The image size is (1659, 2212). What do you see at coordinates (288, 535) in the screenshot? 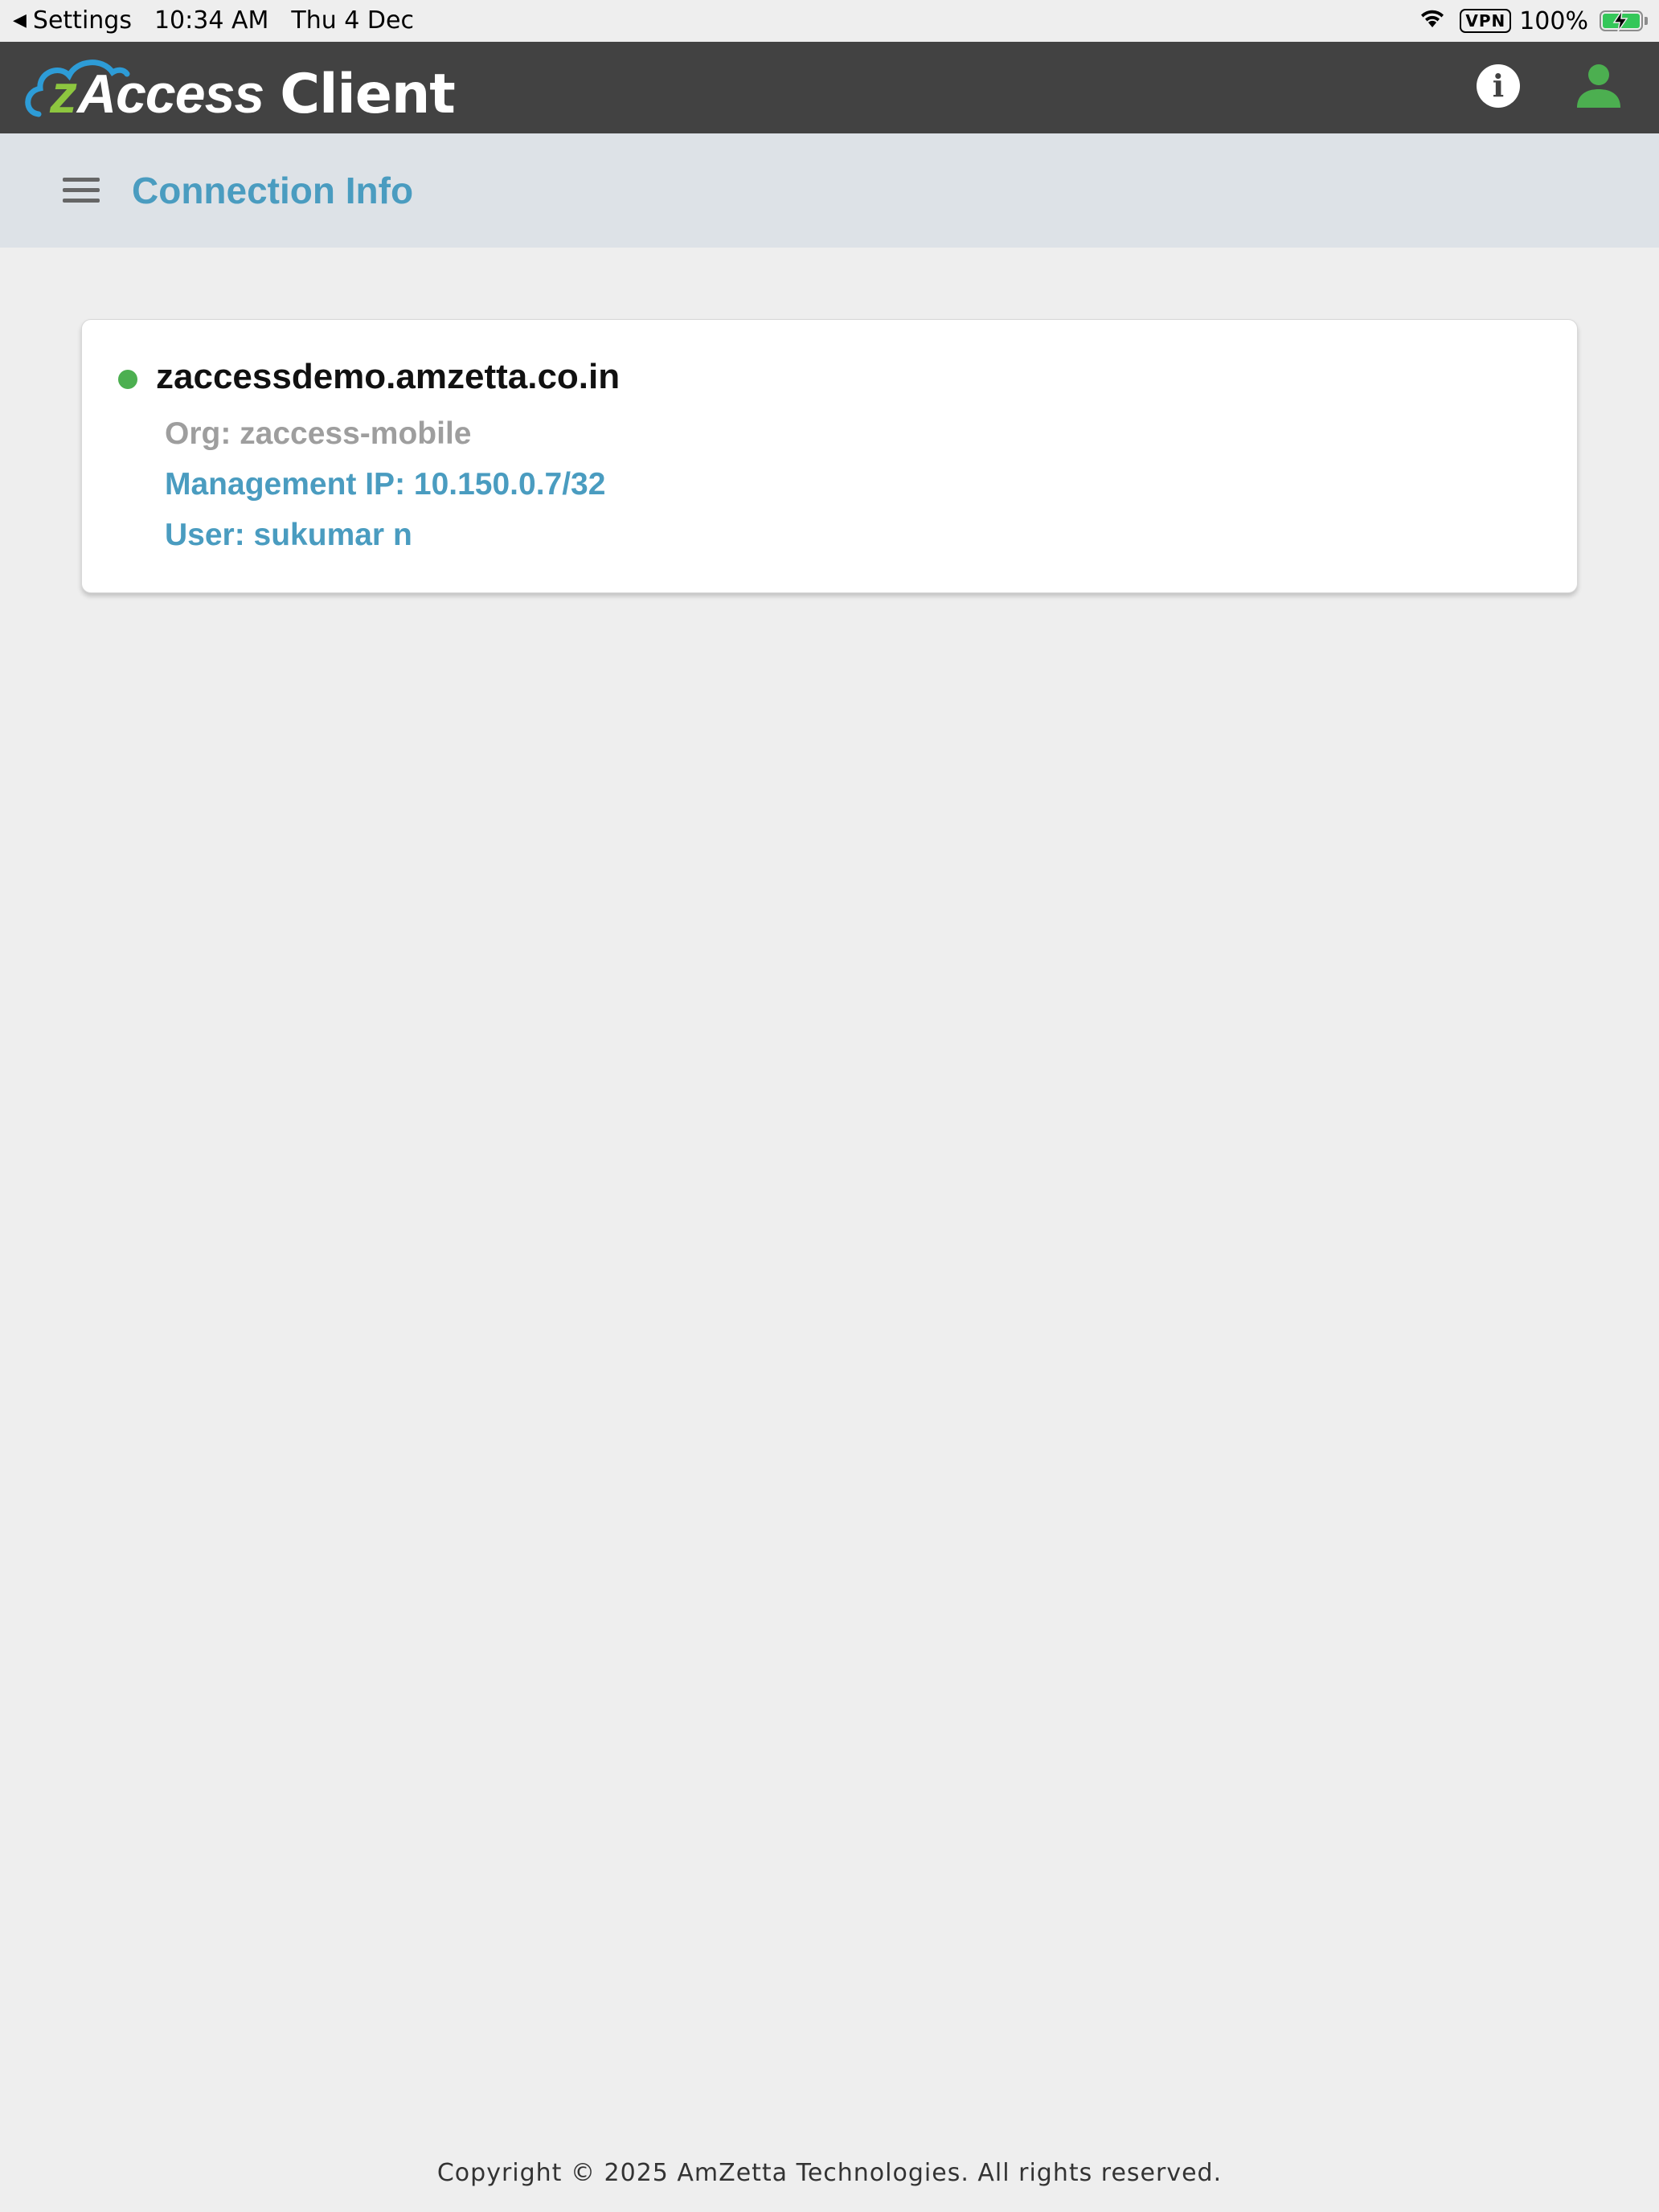
I see `user-label: User: sukumar n` at bounding box center [288, 535].